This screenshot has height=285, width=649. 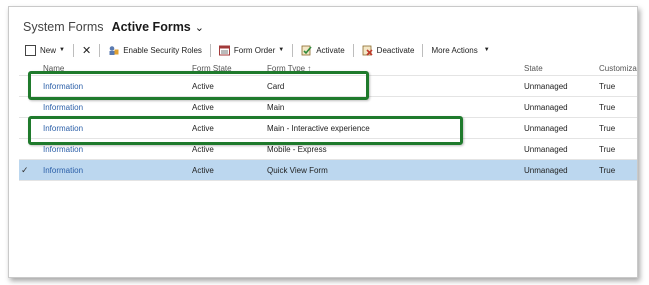 What do you see at coordinates (306, 50) in the screenshot?
I see `activate-icon` at bounding box center [306, 50].